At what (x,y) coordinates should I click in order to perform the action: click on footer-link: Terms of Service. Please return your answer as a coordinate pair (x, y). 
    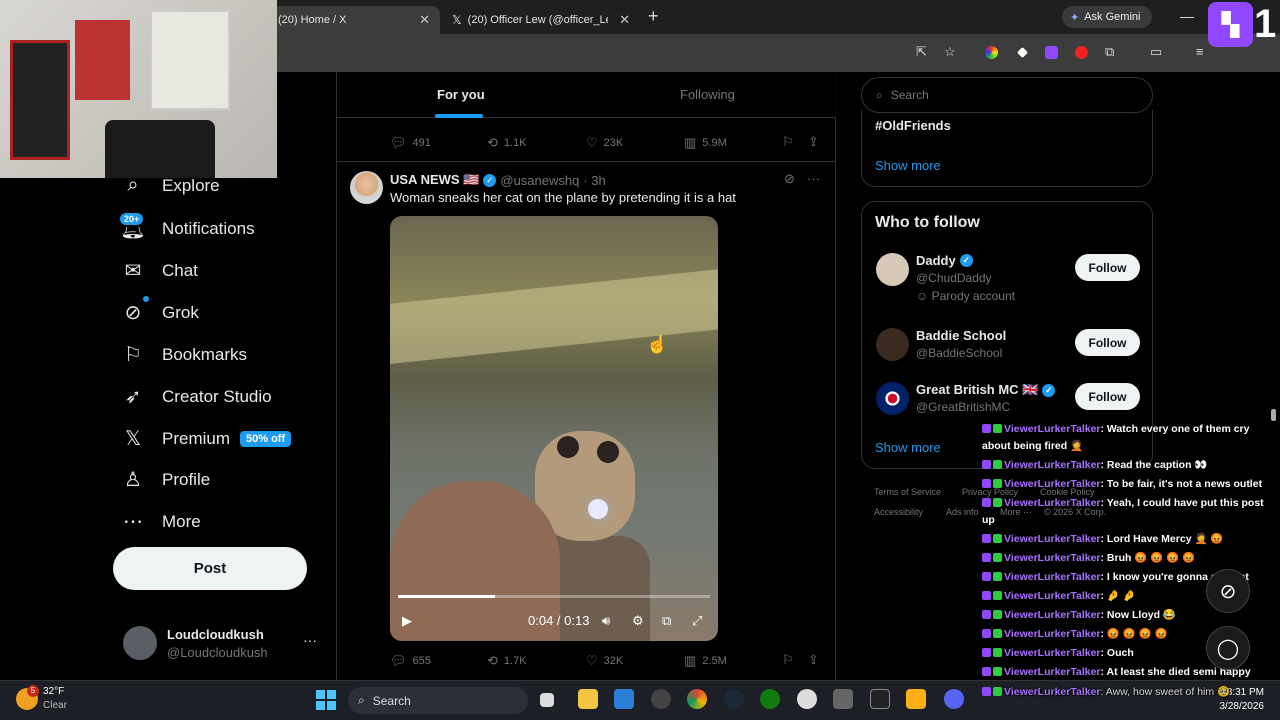
    Looking at the image, I should click on (907, 492).